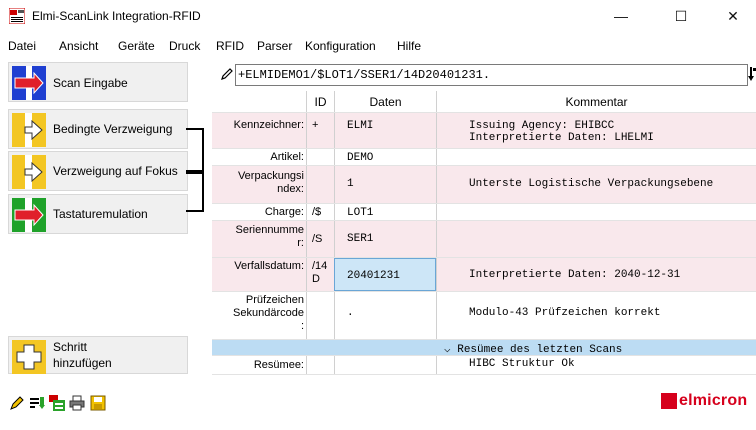  I want to click on menu-konfiguration: Konfiguration, so click(340, 46).